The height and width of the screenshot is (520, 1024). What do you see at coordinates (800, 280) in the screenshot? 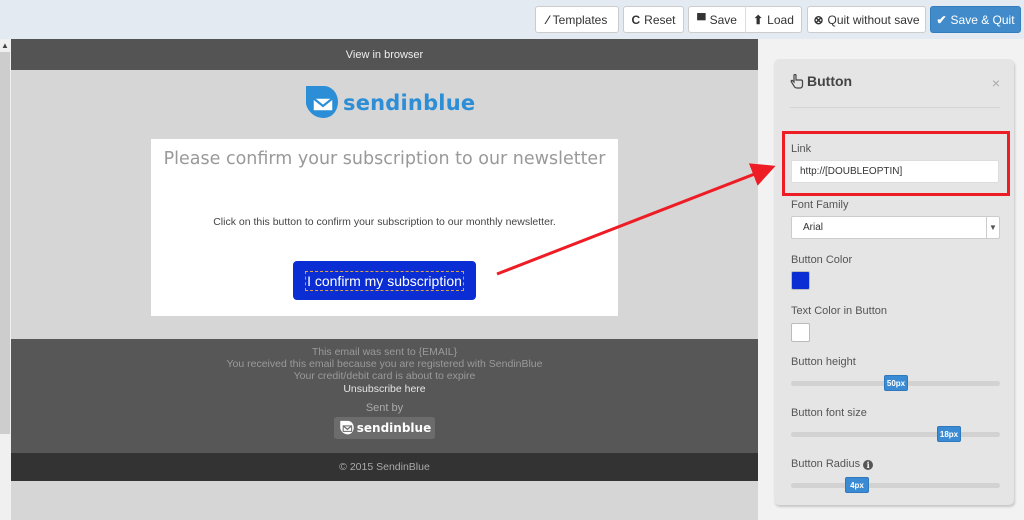
I see `button-color-swatch` at bounding box center [800, 280].